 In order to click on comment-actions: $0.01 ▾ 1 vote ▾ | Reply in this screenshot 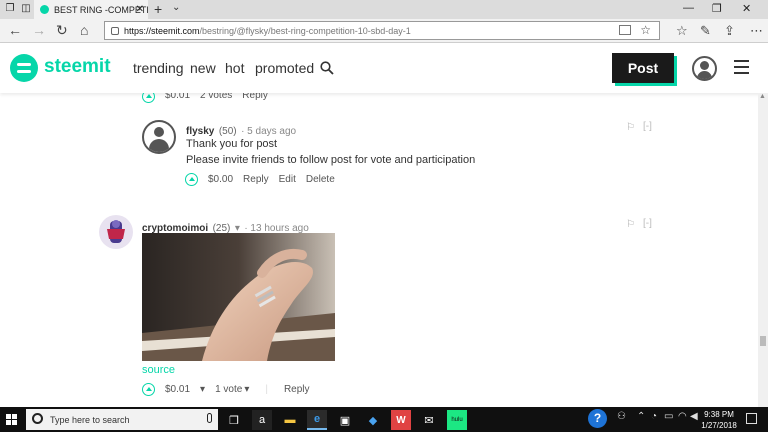, I will do `click(226, 389)`.